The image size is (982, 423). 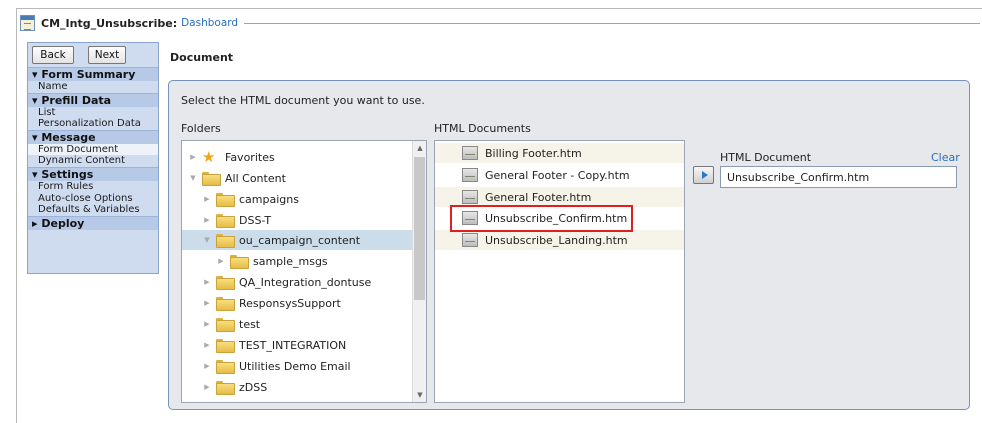 I want to click on section-prefill-data: ▾ Prefill Data, so click(x=93, y=99).